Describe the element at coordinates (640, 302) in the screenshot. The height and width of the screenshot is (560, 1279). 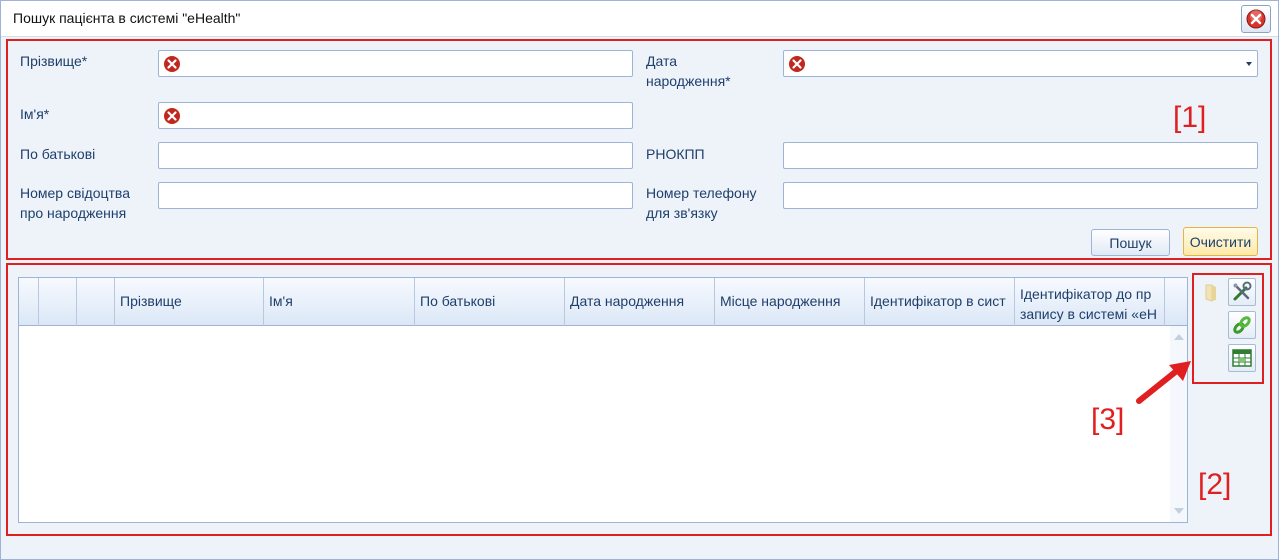
I see `grid-column-header-birth-date: Дата народження` at that location.